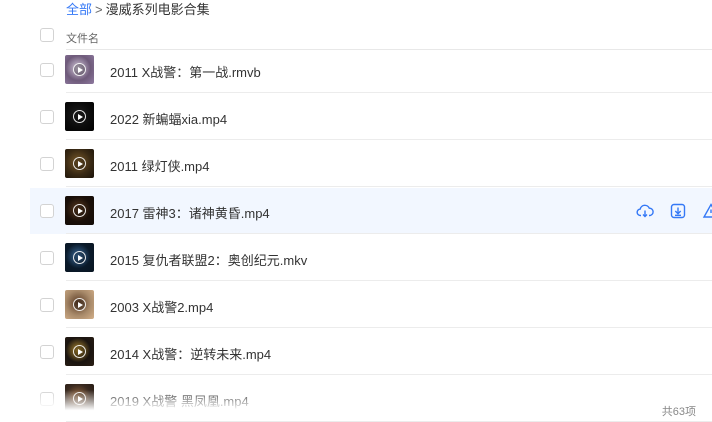  I want to click on list-bottom-fade, so click(356, 404).